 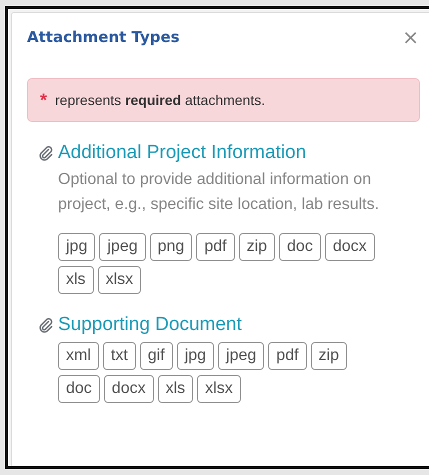 What do you see at coordinates (218, 192) in the screenshot?
I see `section-description: Optional to provide additional information on project, e.g., specific site location, lab results.` at bounding box center [218, 192].